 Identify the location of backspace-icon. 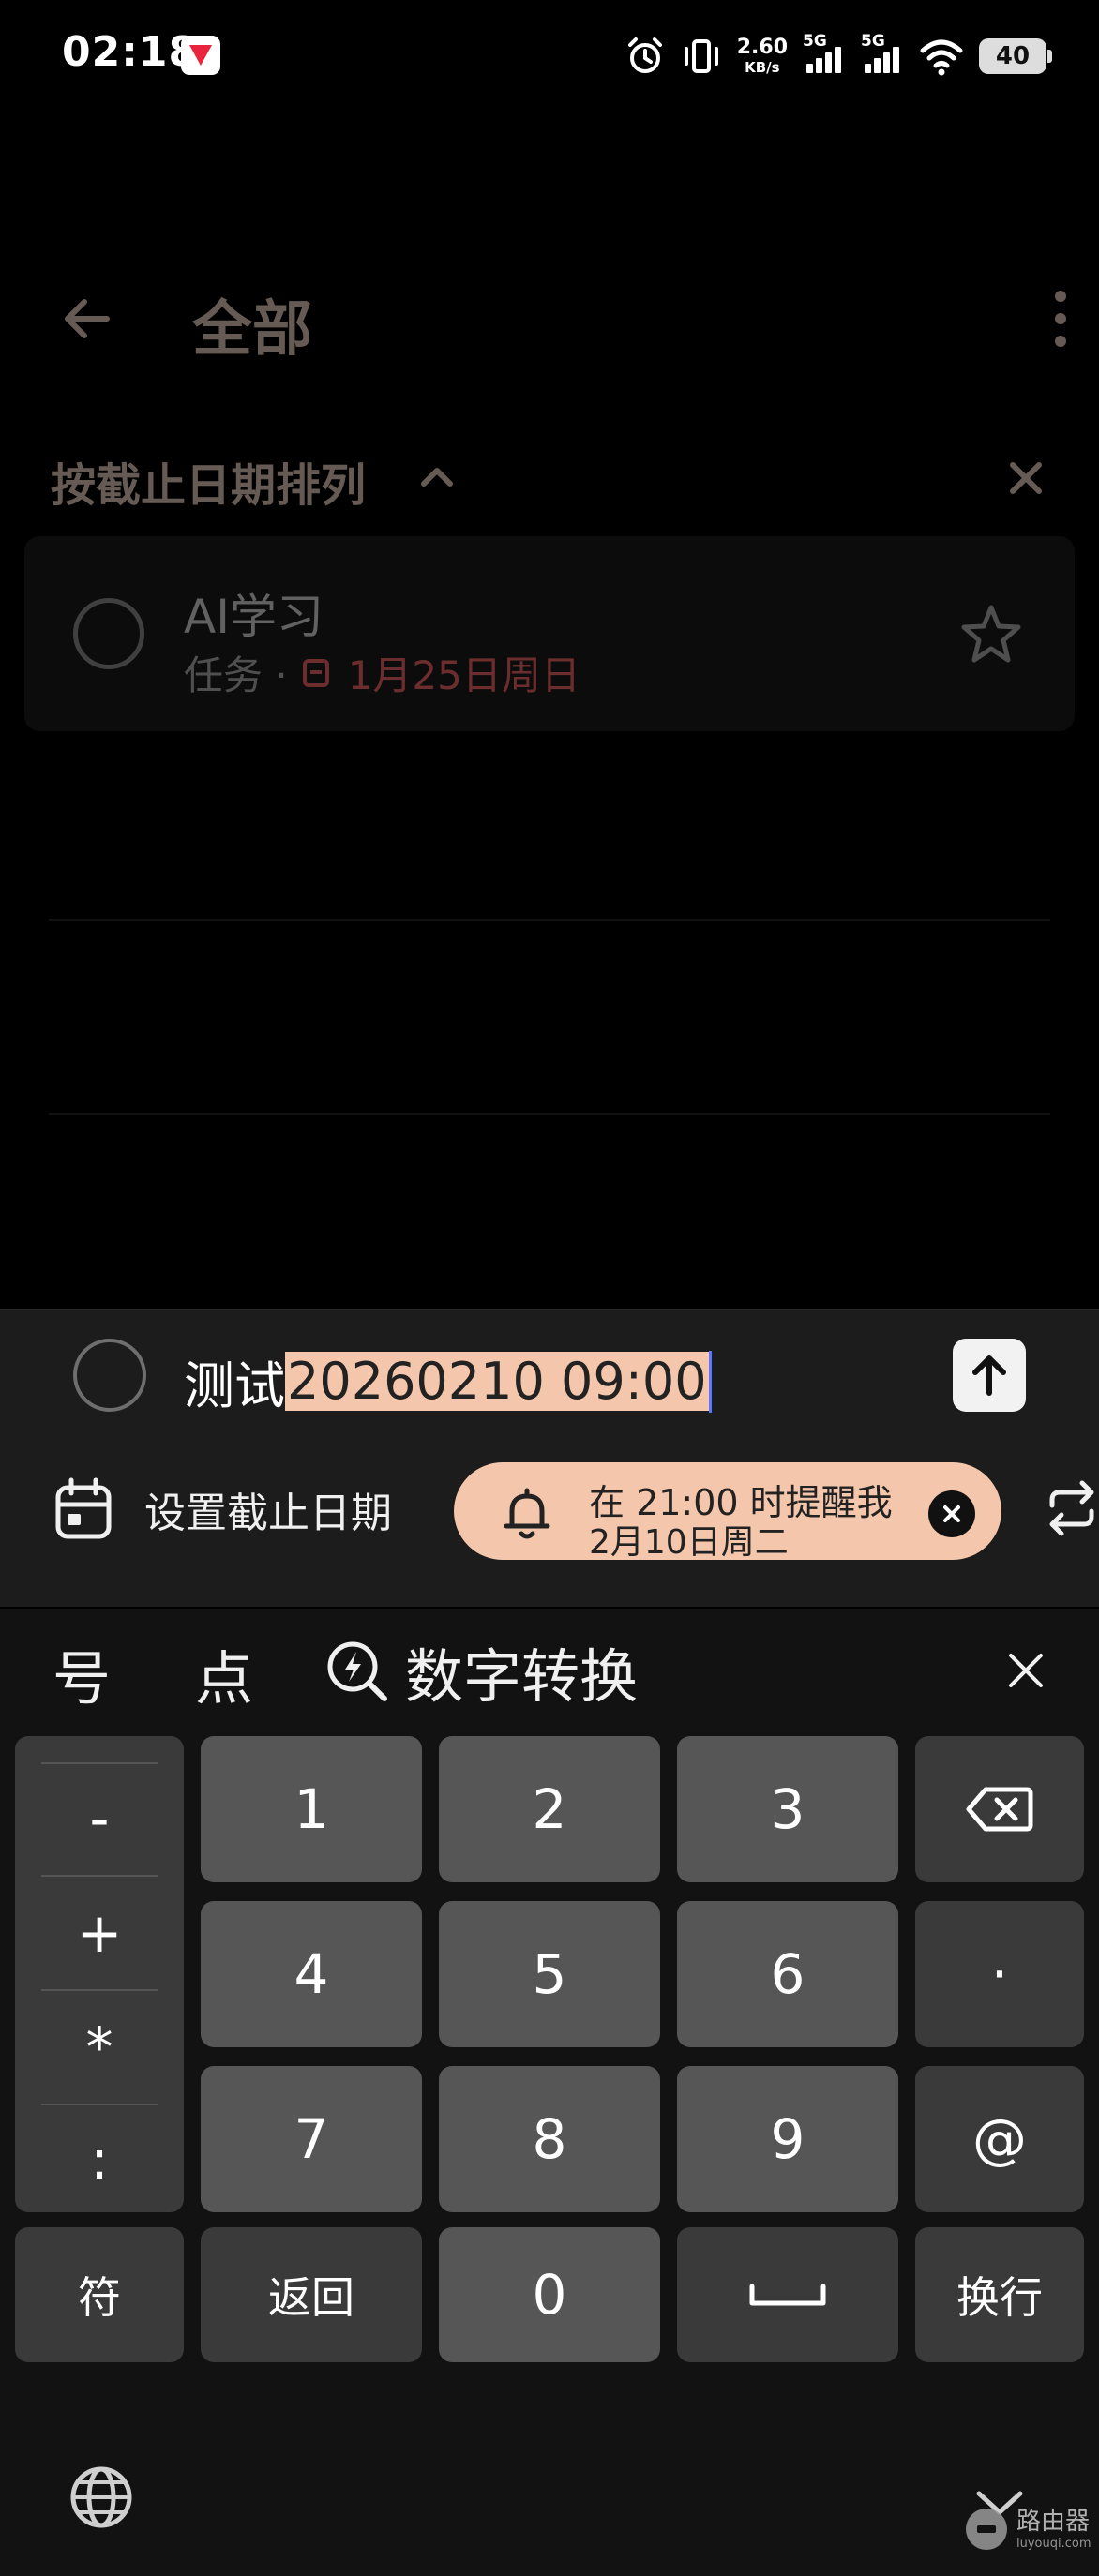
(1000, 1810).